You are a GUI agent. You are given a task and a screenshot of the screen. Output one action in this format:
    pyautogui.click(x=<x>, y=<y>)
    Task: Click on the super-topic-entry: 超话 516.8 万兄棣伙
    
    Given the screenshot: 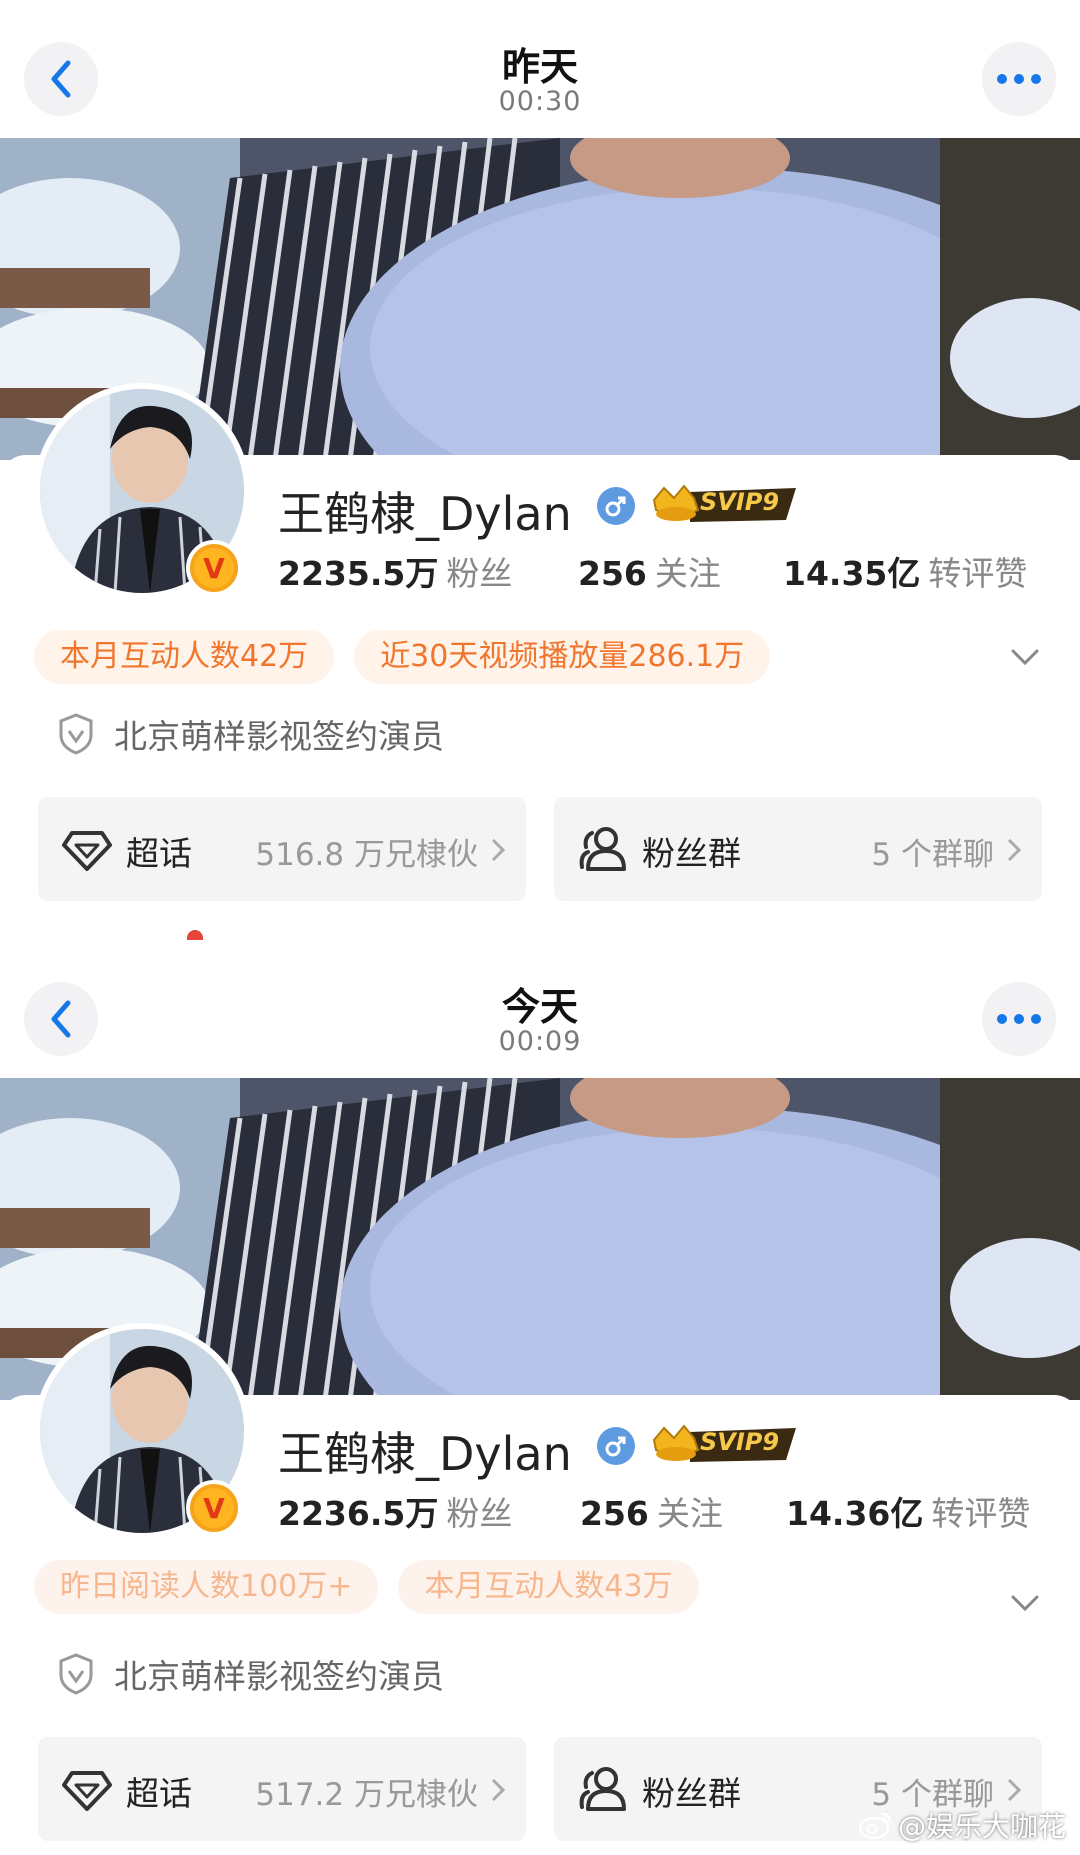 What is the action you would take?
    pyautogui.click(x=282, y=849)
    